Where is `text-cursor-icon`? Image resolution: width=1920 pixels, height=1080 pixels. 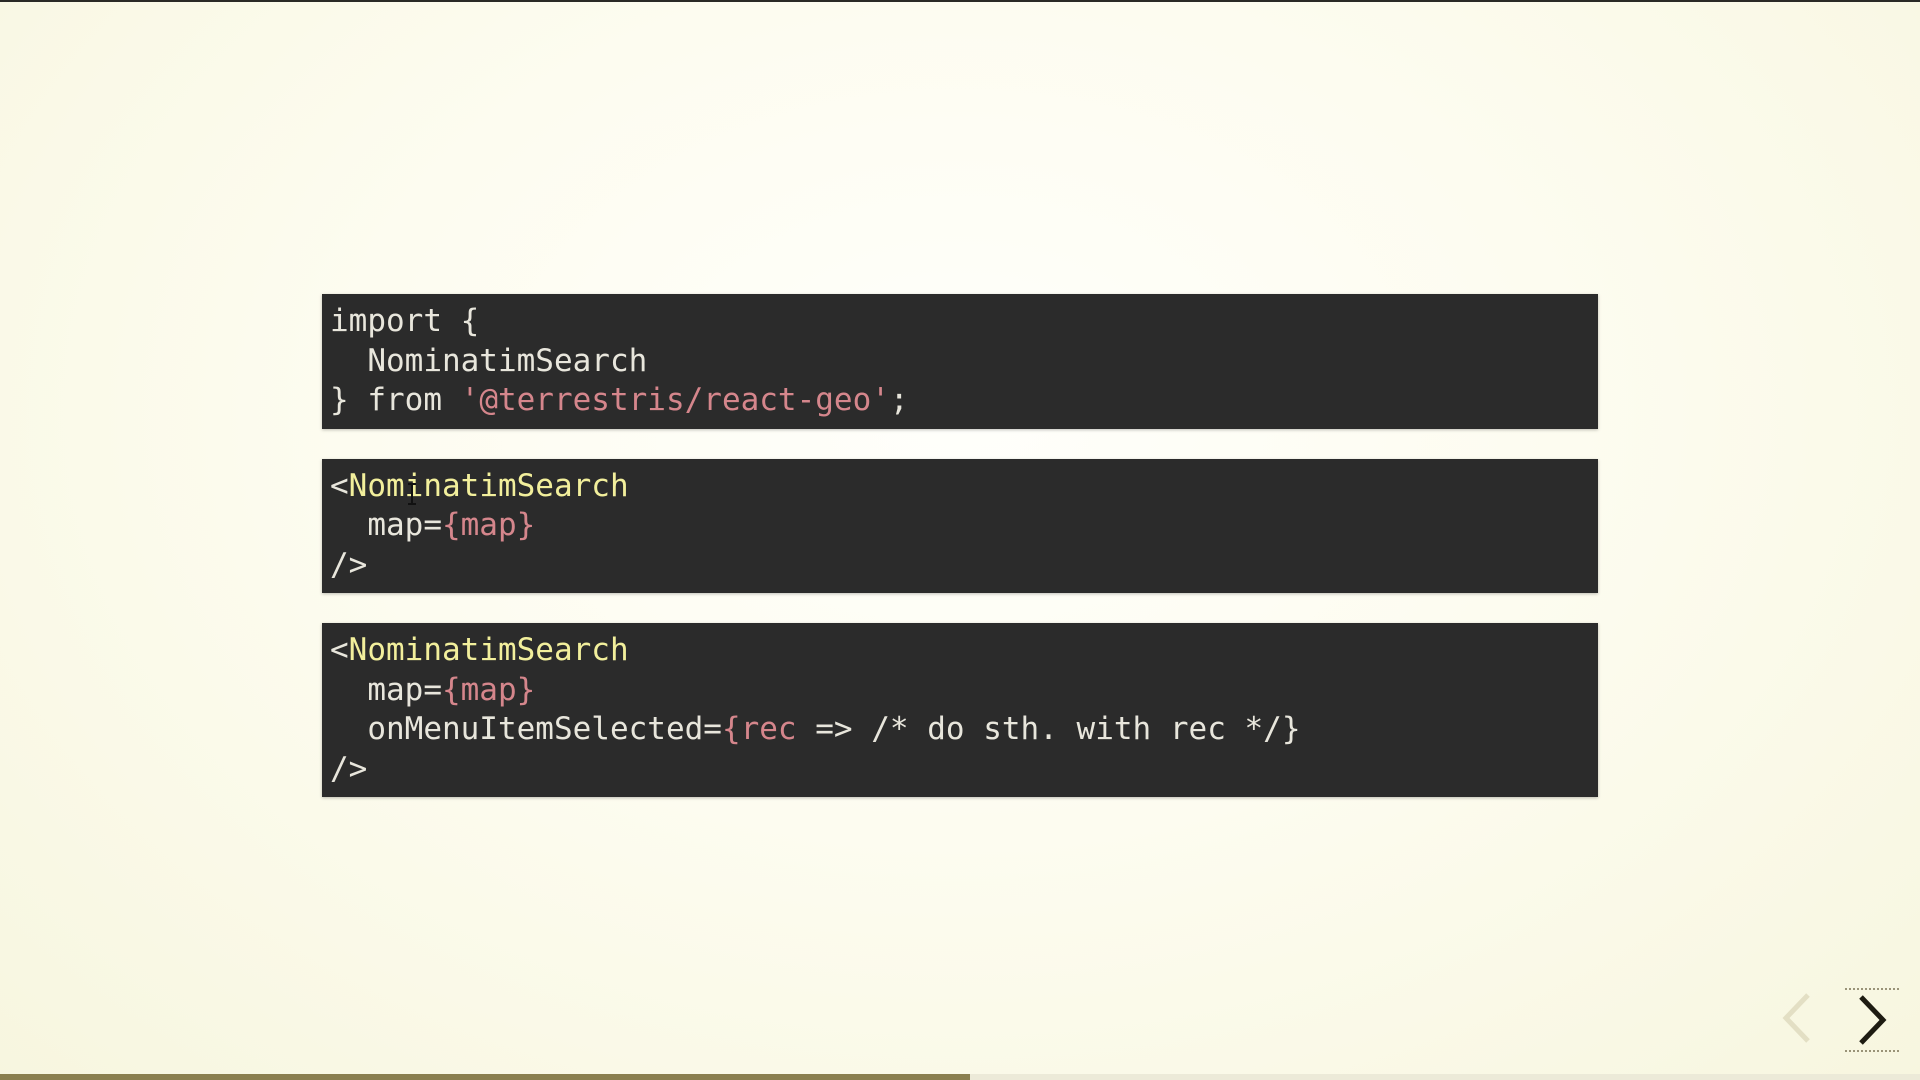
text-cursor-icon is located at coordinates (412, 494).